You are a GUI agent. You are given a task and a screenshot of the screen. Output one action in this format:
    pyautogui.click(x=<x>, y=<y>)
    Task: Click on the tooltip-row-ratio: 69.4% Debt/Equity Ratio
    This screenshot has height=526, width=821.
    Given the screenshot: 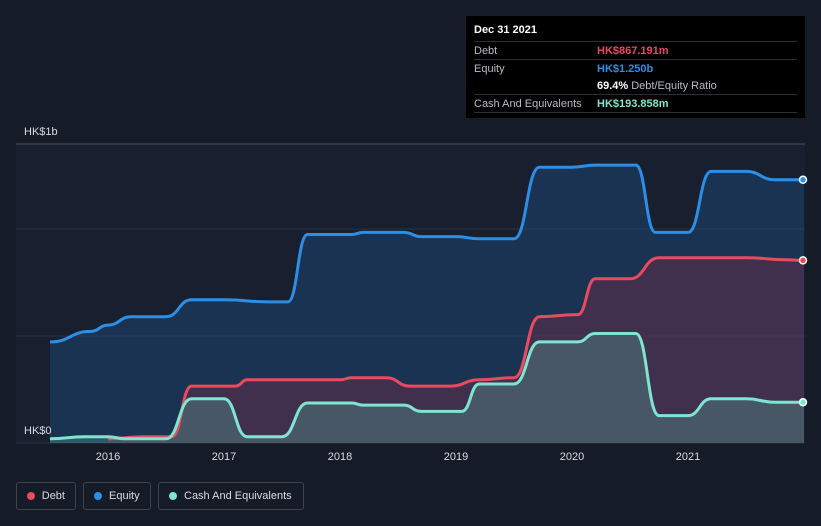 What is the action you would take?
    pyautogui.click(x=635, y=85)
    